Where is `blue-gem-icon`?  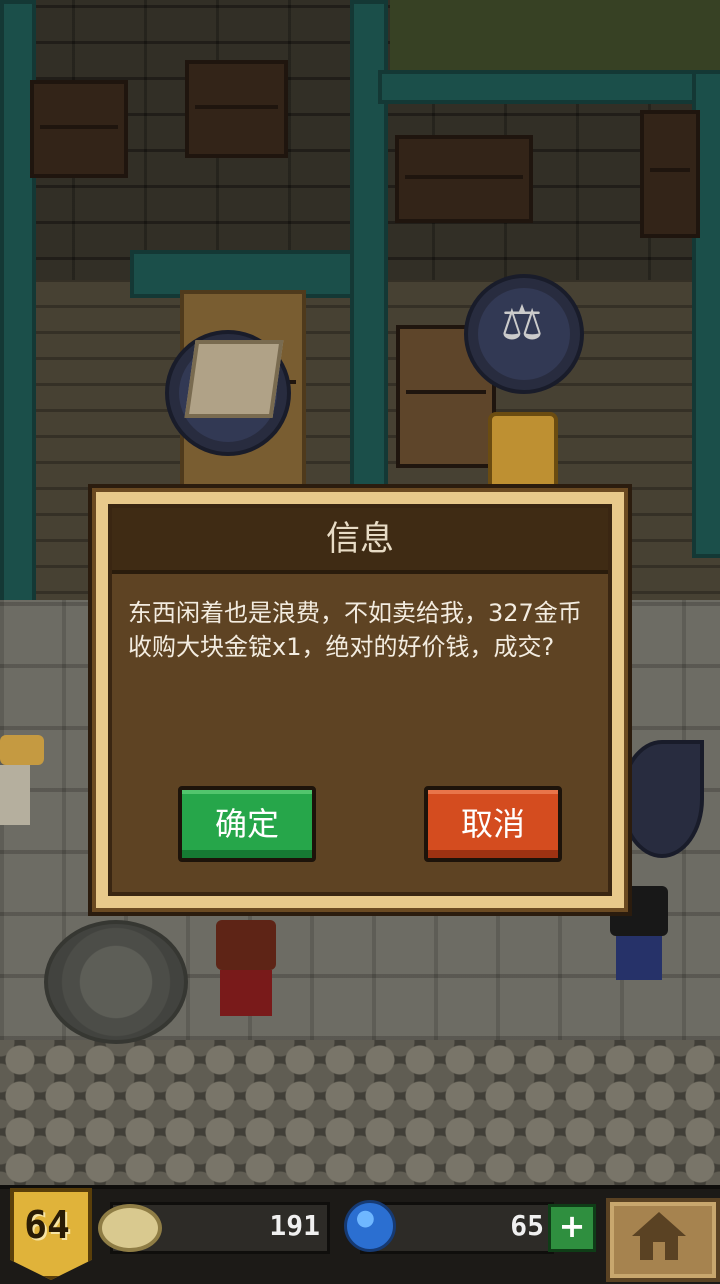
blue-gem-icon is located at coordinates (370, 1226).